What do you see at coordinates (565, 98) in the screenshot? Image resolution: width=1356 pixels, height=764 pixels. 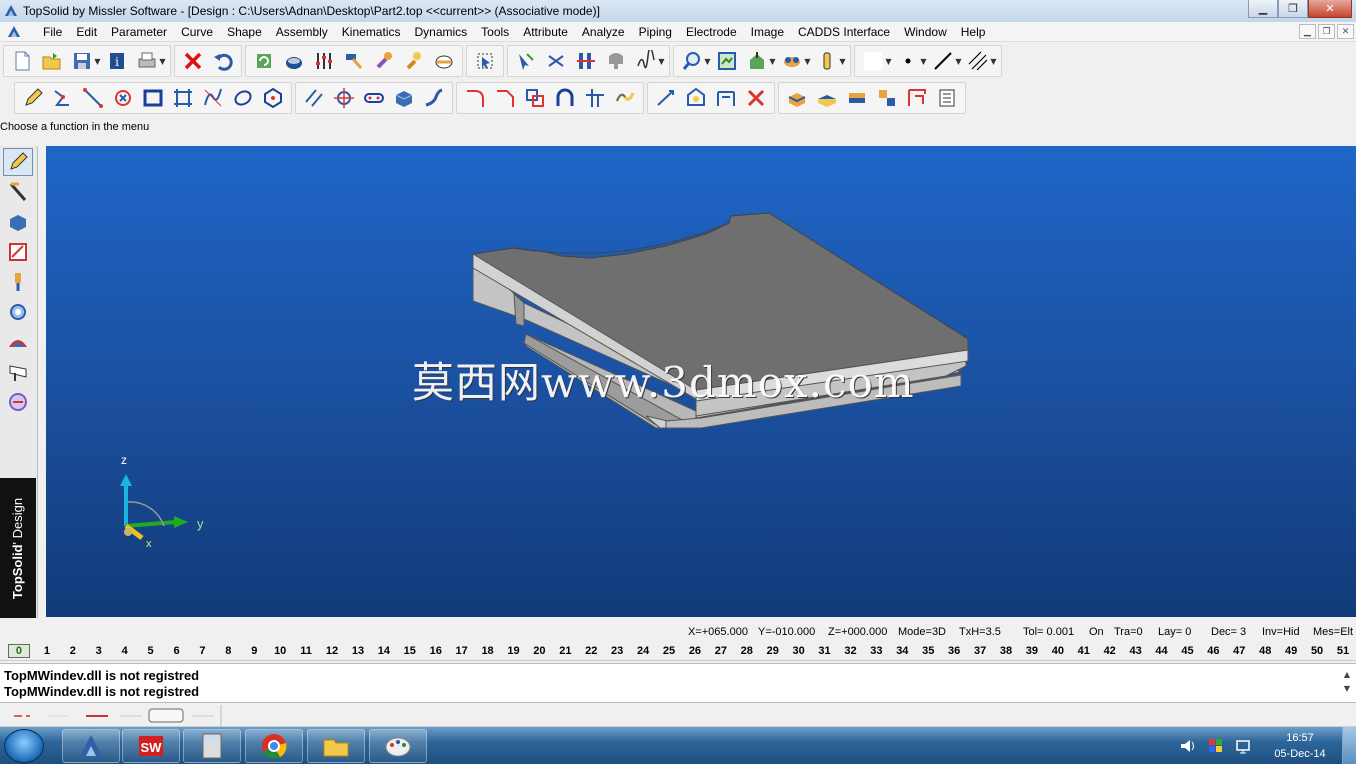 I see `arch-icon` at bounding box center [565, 98].